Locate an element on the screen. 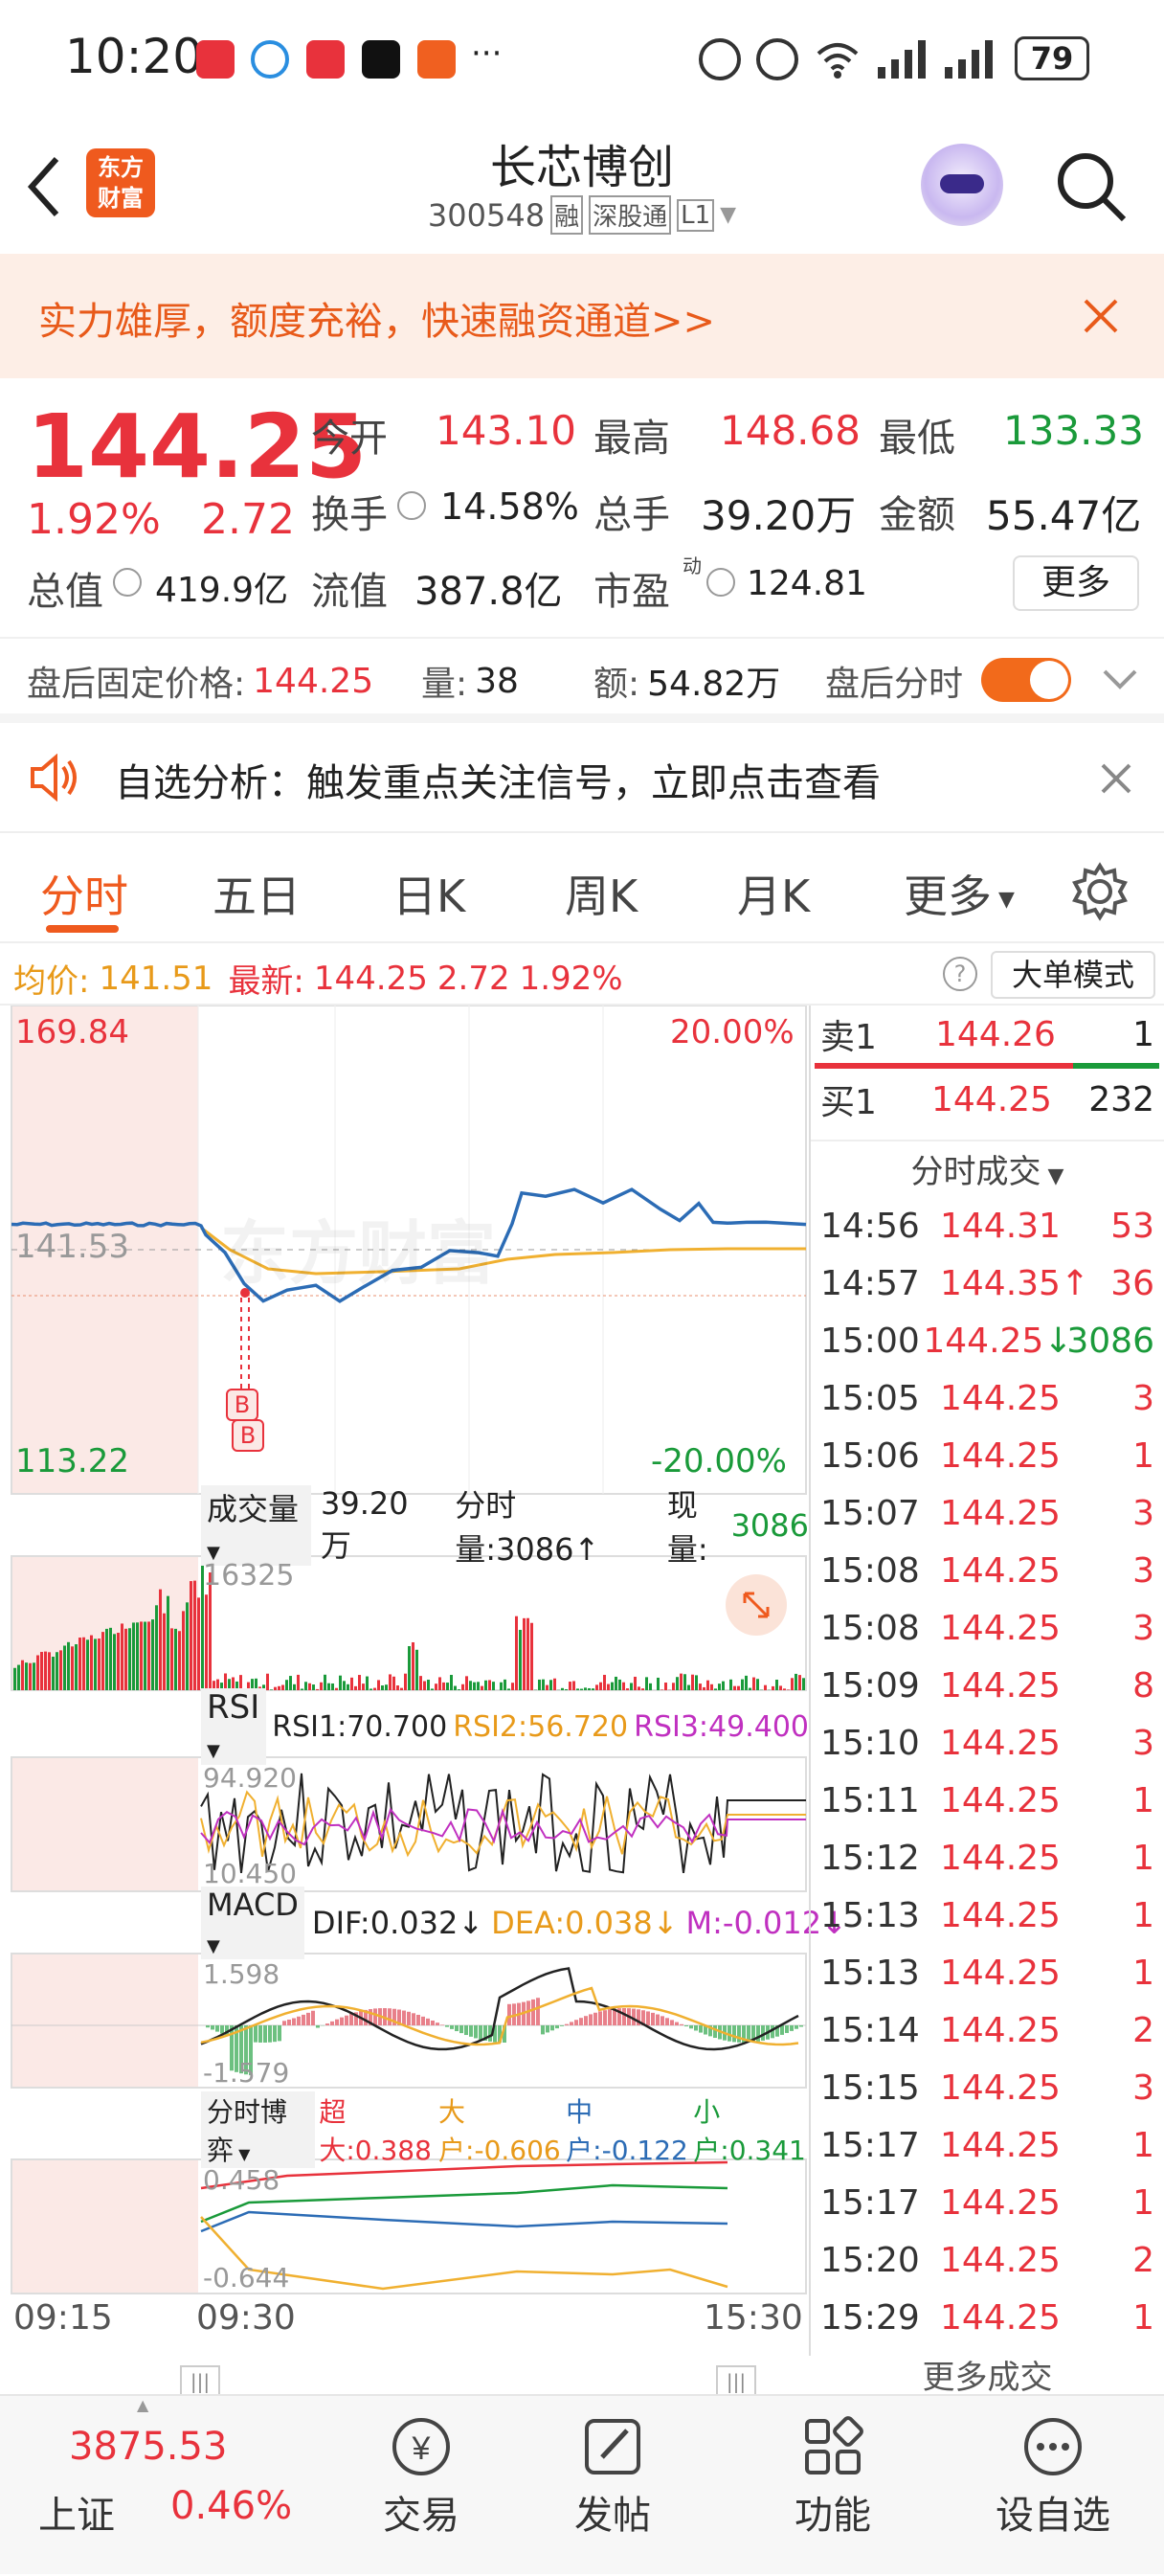 This screenshot has width=1164, height=2576. notice-text: 自选分析：触发重点关注信号，立即点击查看 is located at coordinates (498, 779).